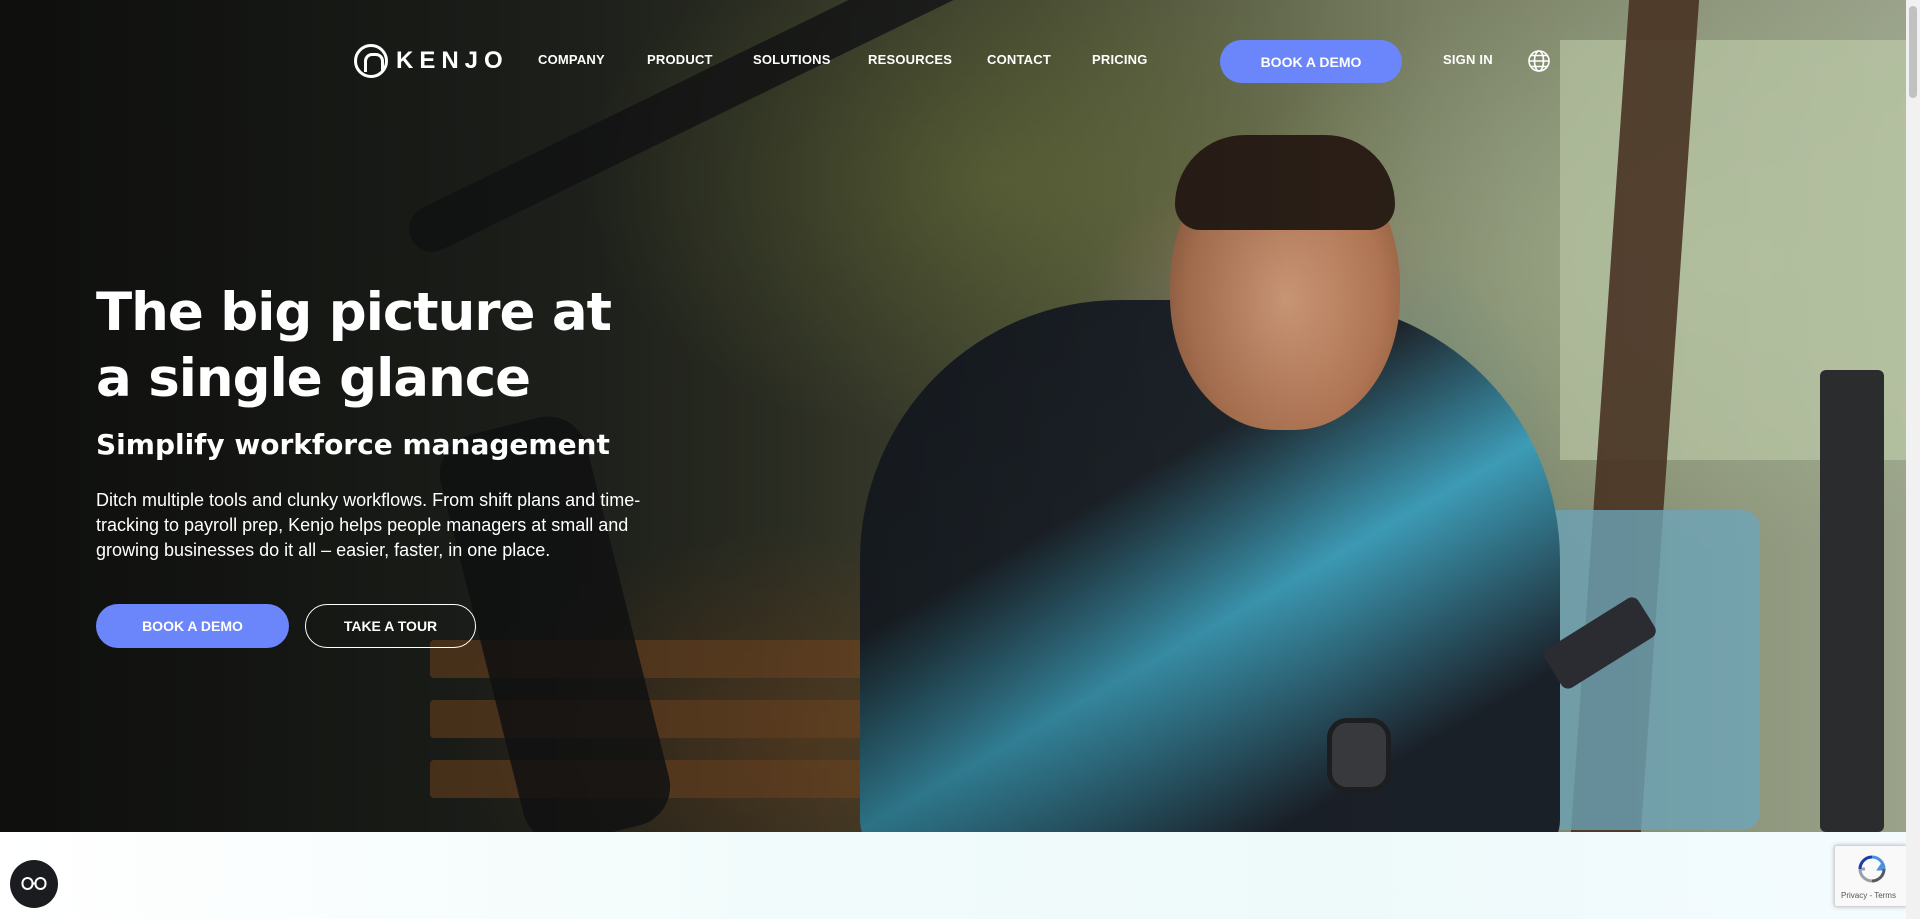 The width and height of the screenshot is (1920, 919). What do you see at coordinates (1913, 459) in the screenshot?
I see `page-scrollbar` at bounding box center [1913, 459].